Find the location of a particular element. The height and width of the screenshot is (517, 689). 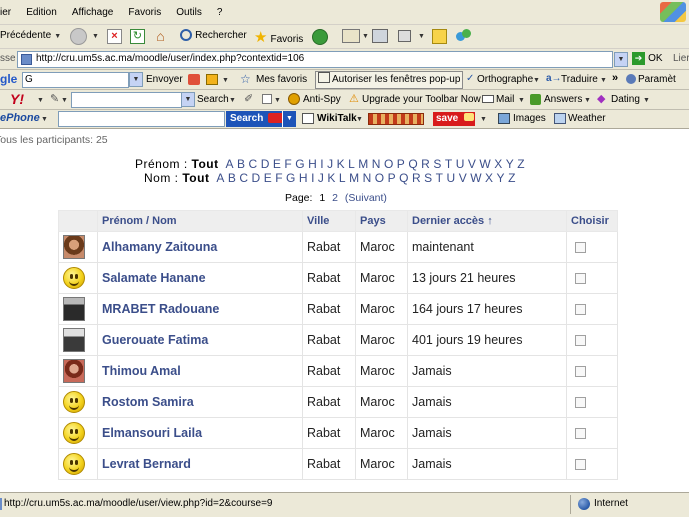

nom-letter-j: J is located at coordinates (321, 178).